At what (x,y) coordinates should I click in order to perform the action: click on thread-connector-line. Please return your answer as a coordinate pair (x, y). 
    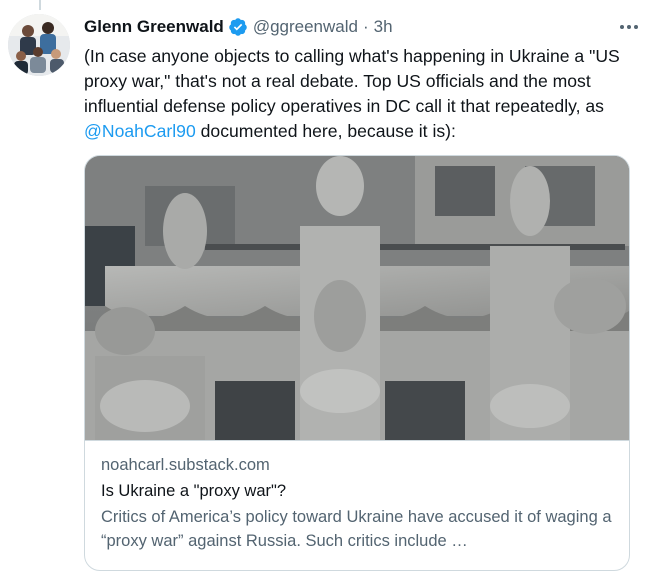
    Looking at the image, I should click on (40, 5).